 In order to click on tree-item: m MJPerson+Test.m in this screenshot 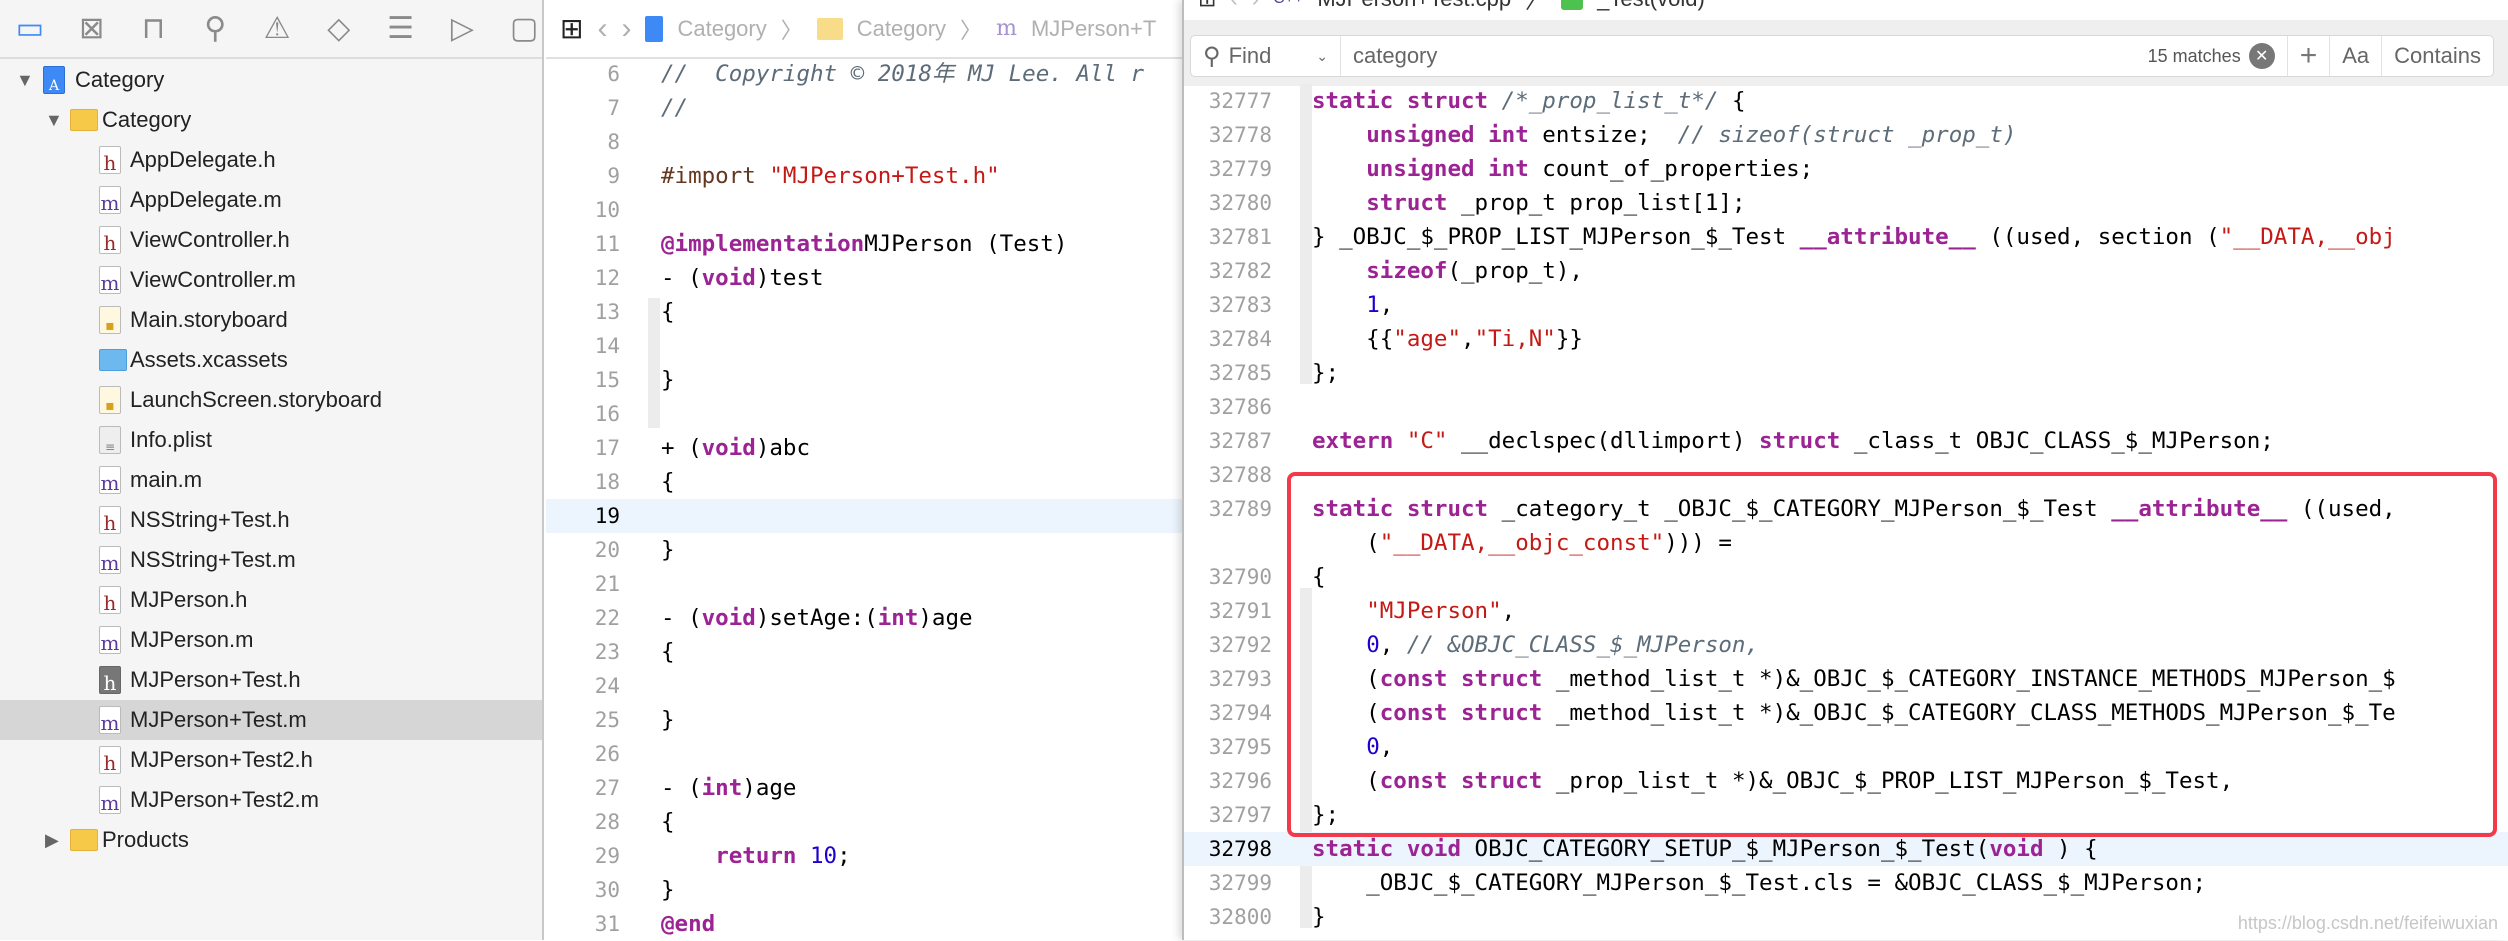, I will do `click(271, 720)`.